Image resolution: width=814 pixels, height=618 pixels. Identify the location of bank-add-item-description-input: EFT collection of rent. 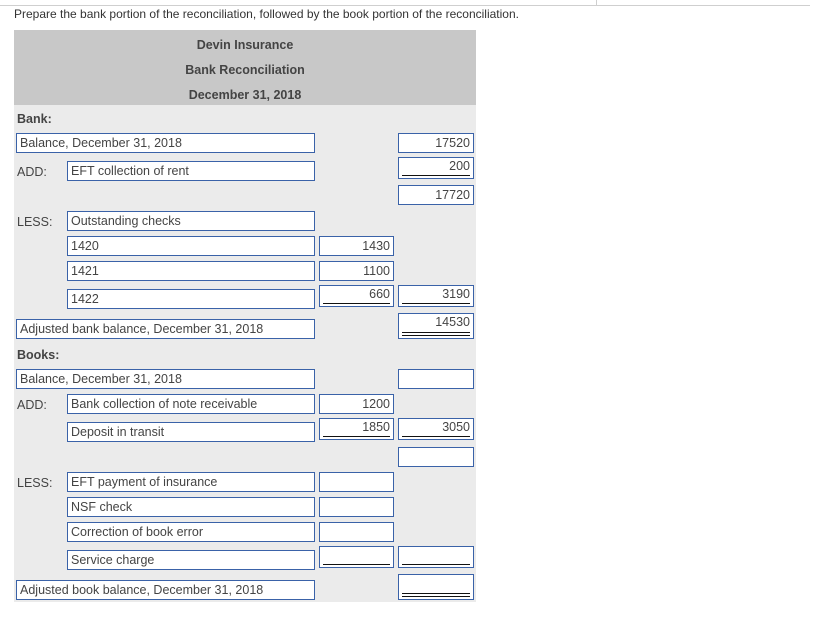
(191, 171).